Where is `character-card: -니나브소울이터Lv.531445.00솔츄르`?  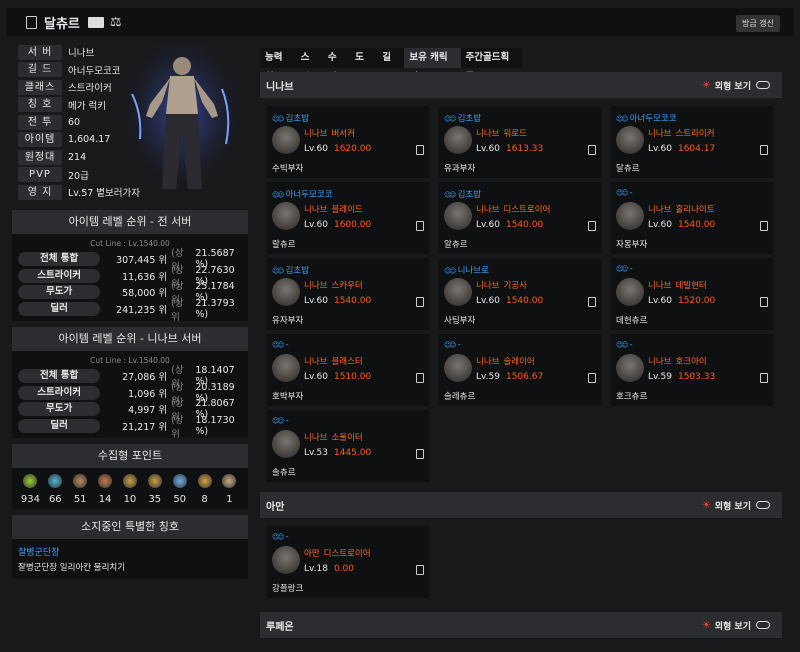 character-card: -니나브소울이터Lv.531445.00솔츄르 is located at coordinates (348, 446).